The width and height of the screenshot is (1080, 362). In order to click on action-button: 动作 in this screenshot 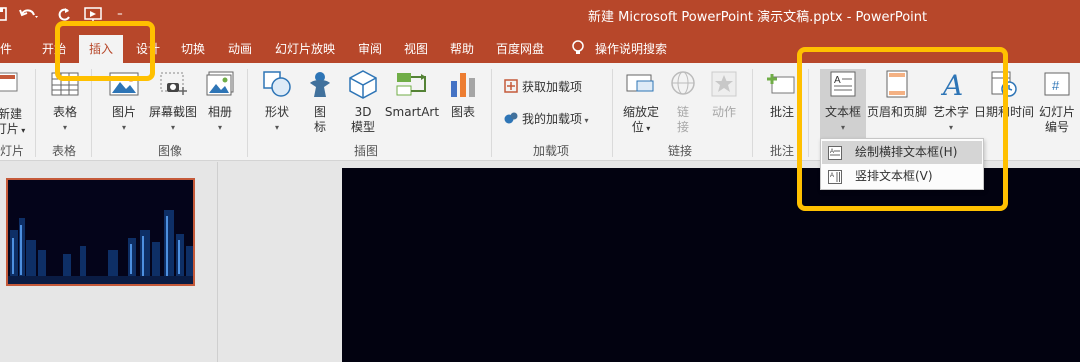, I will do `click(724, 94)`.